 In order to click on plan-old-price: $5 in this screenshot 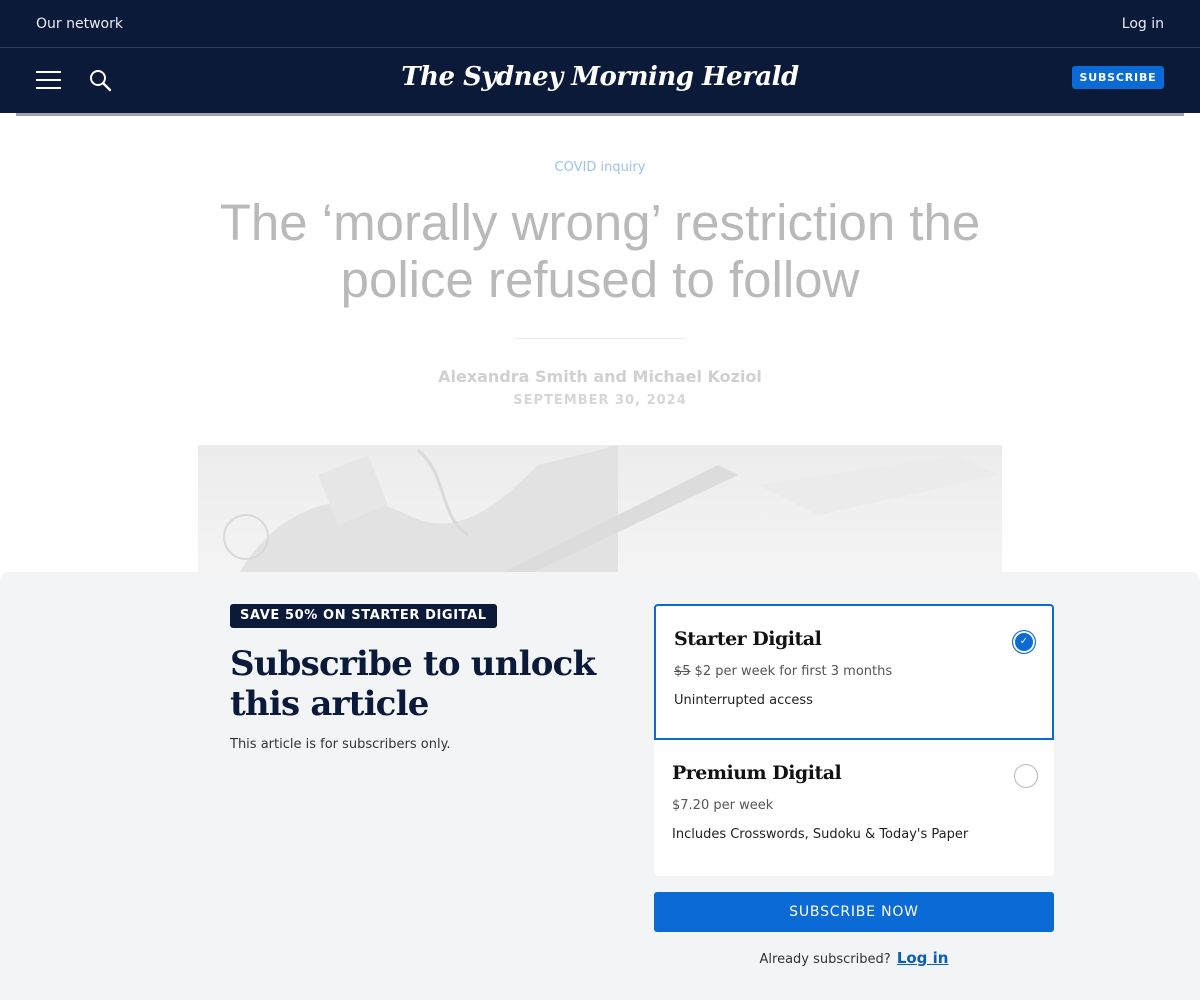, I will do `click(682, 671)`.